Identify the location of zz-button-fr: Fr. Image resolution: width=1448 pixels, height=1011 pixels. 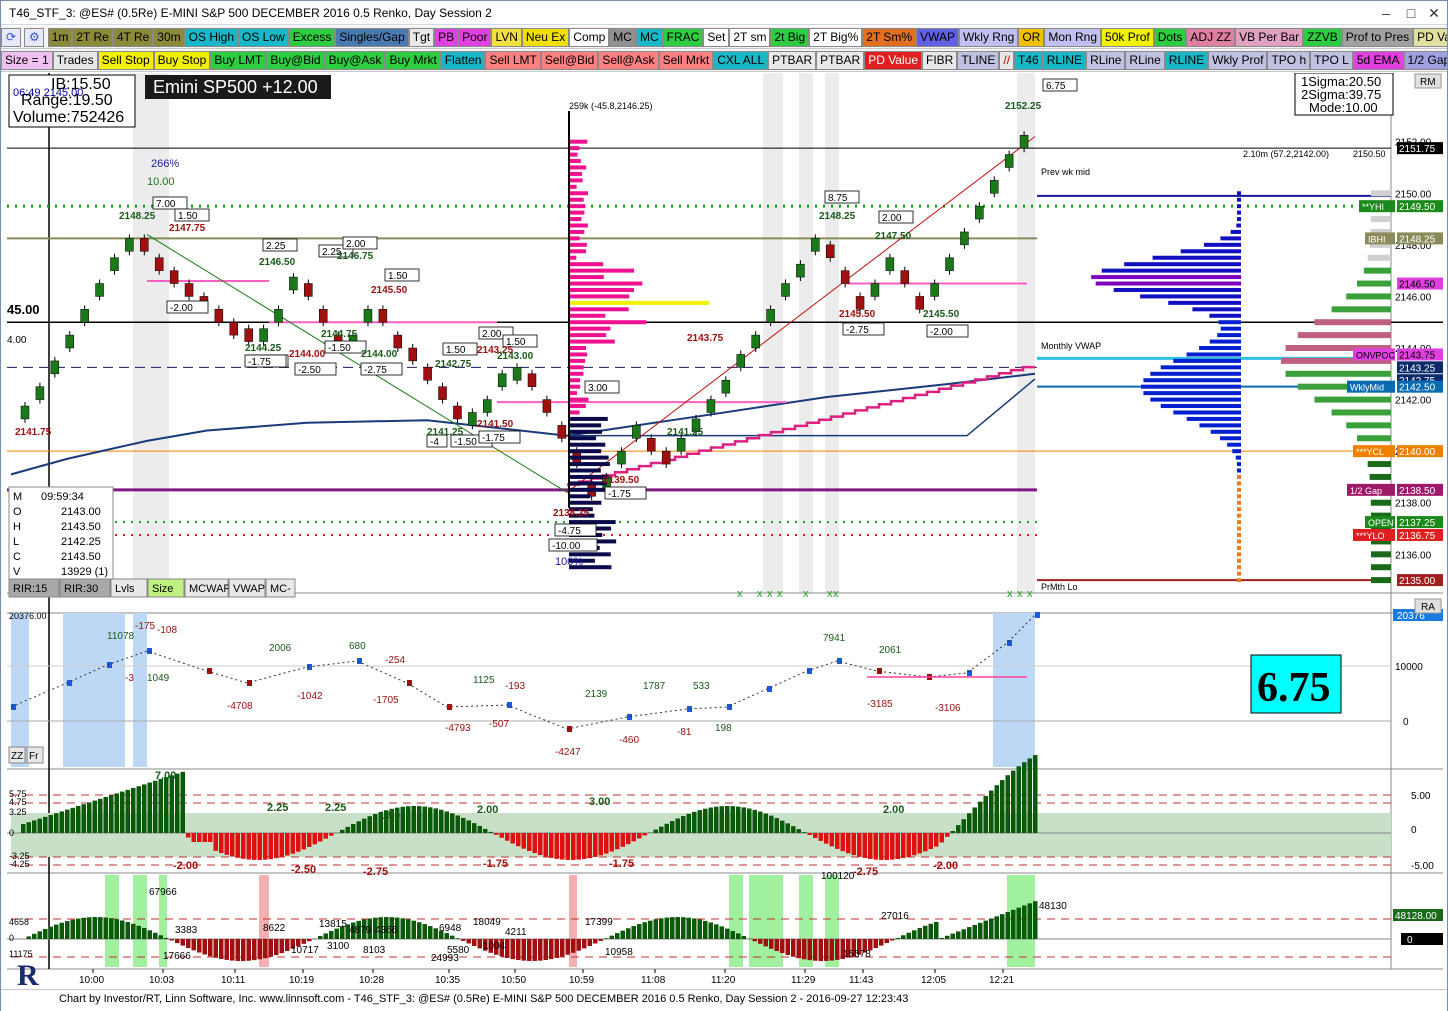
(34, 756).